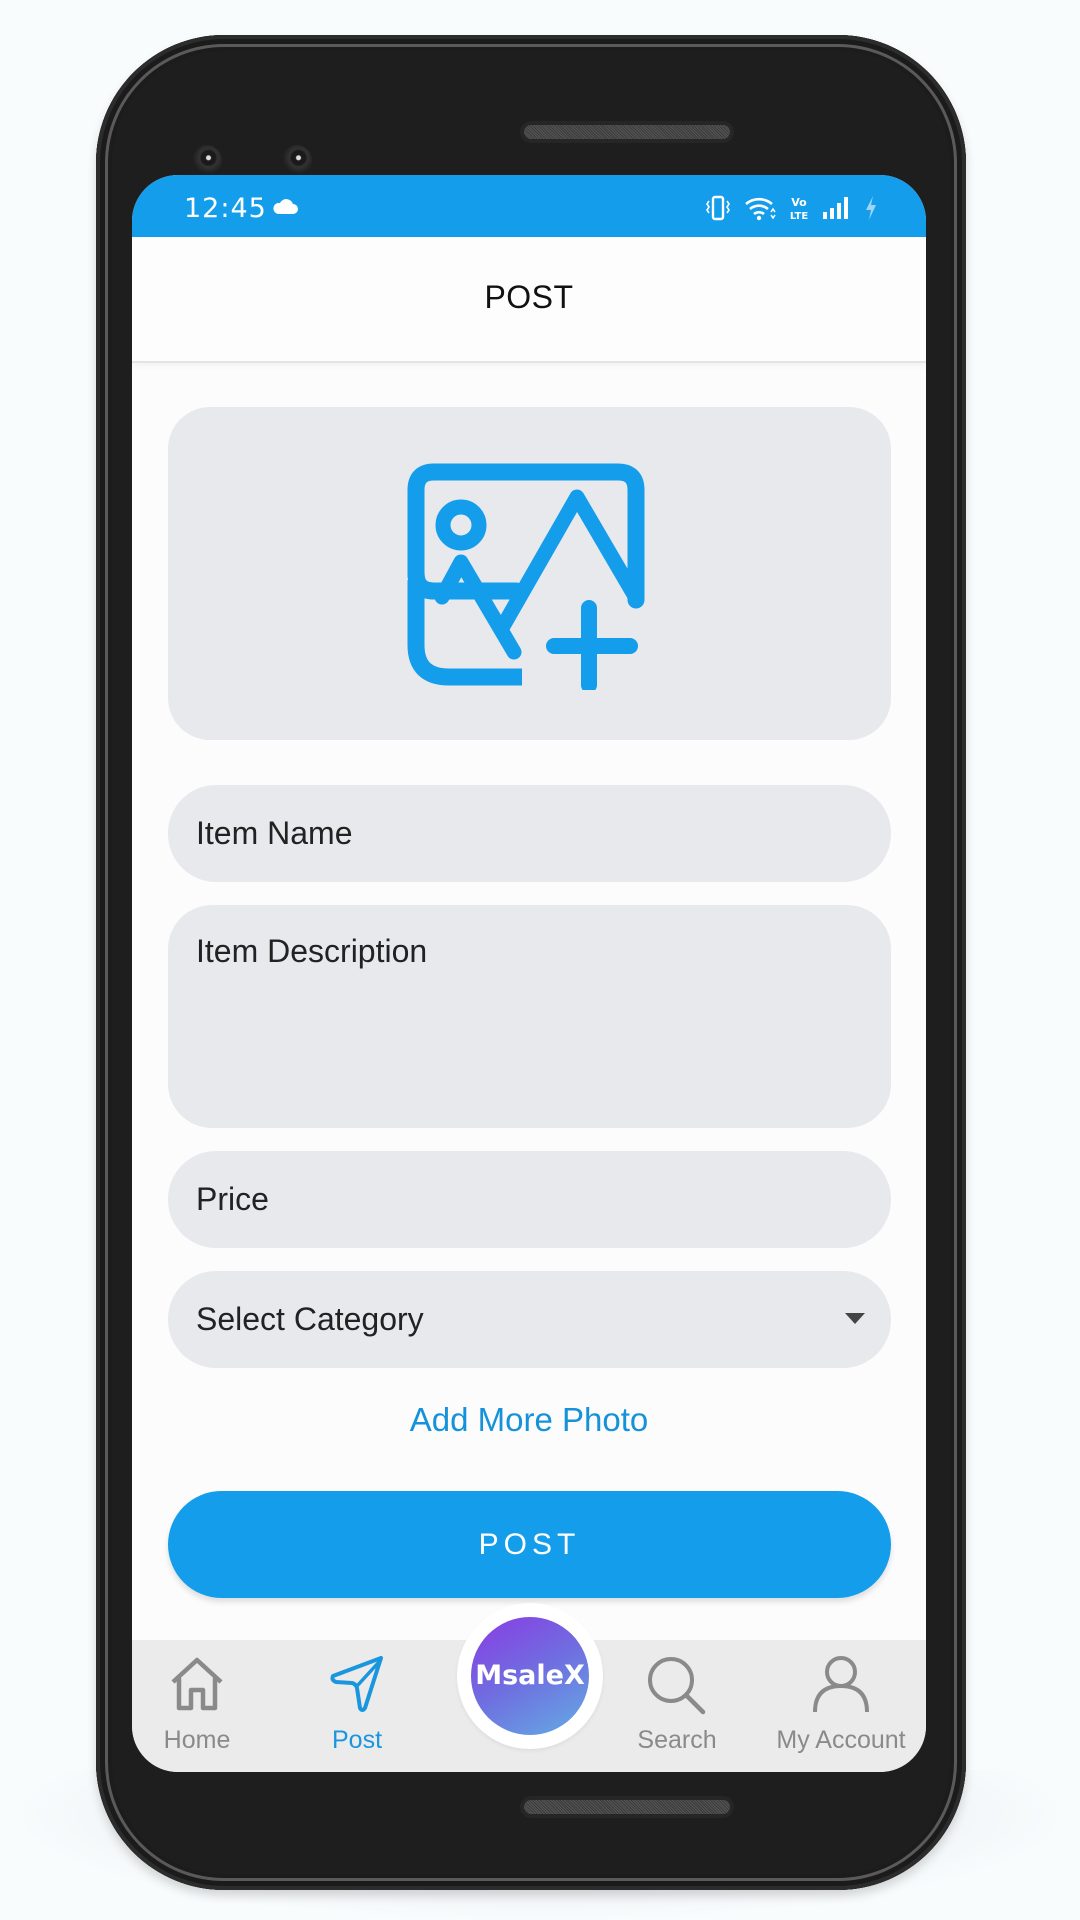  What do you see at coordinates (529, 1016) in the screenshot?
I see `item-description-textarea: Item Description` at bounding box center [529, 1016].